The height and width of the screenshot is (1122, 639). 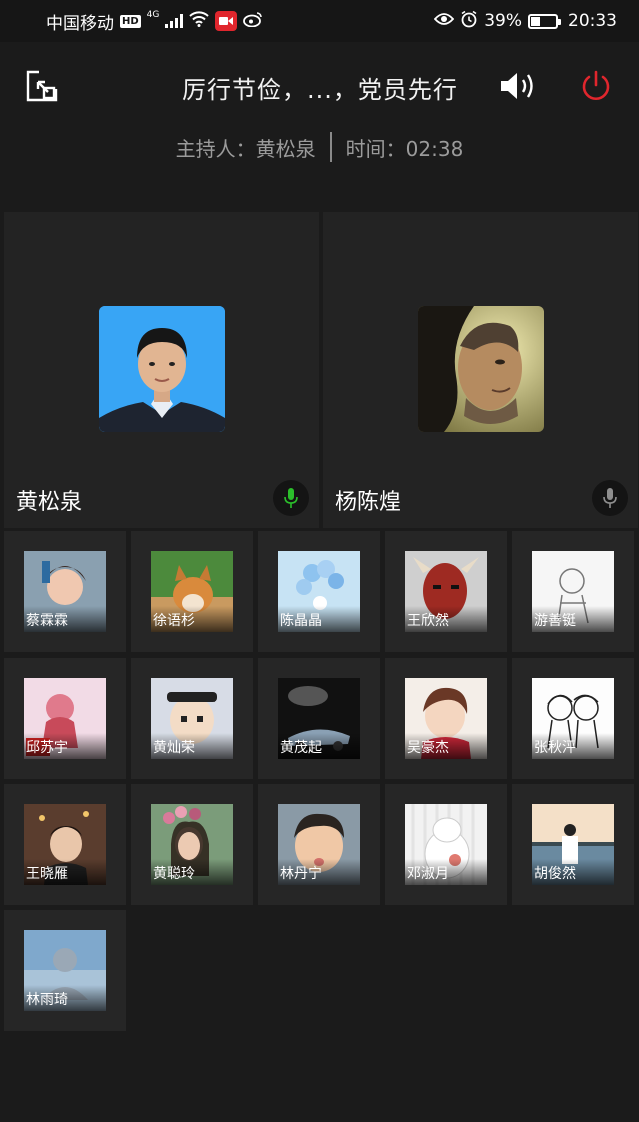 What do you see at coordinates (47, 748) in the screenshot?
I see `participant-name: 邱苏宇` at bounding box center [47, 748].